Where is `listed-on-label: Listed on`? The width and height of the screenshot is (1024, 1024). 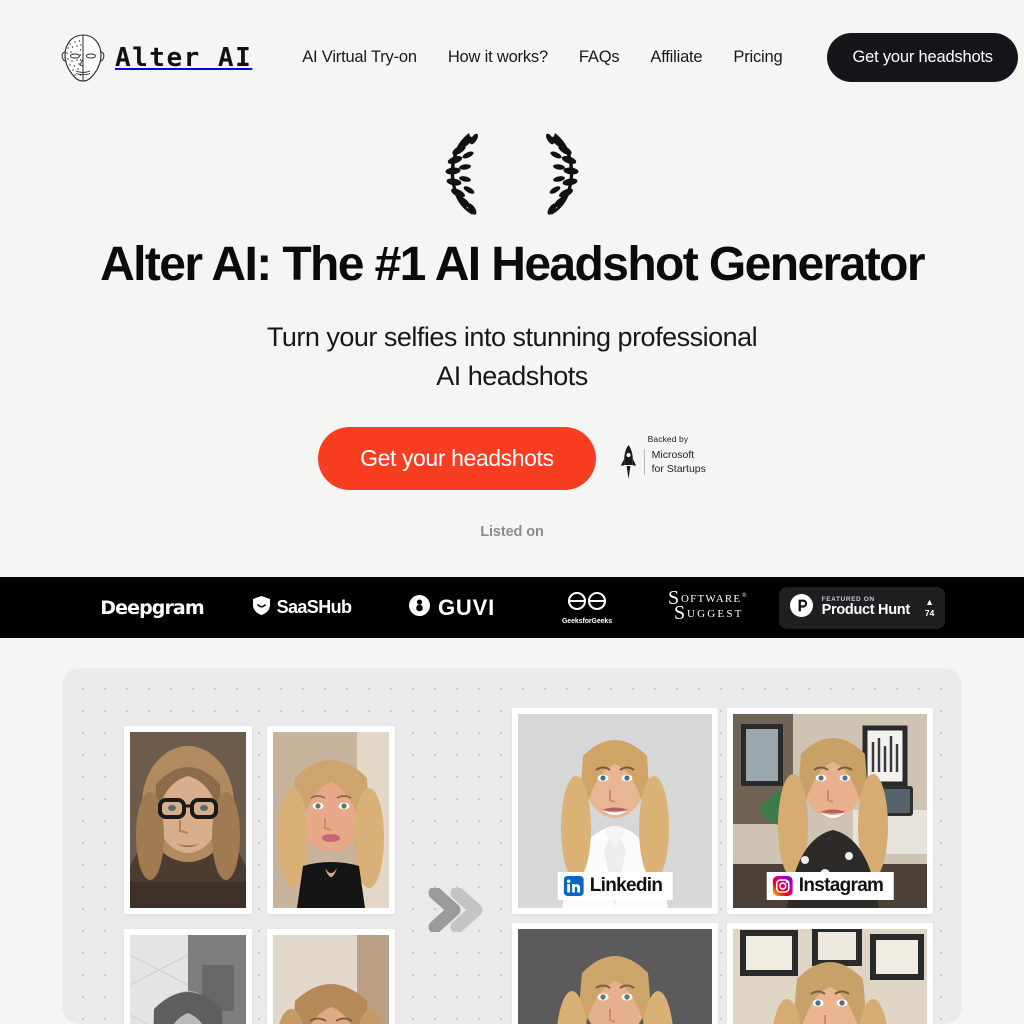
listed-on-label: Listed on is located at coordinates (512, 532).